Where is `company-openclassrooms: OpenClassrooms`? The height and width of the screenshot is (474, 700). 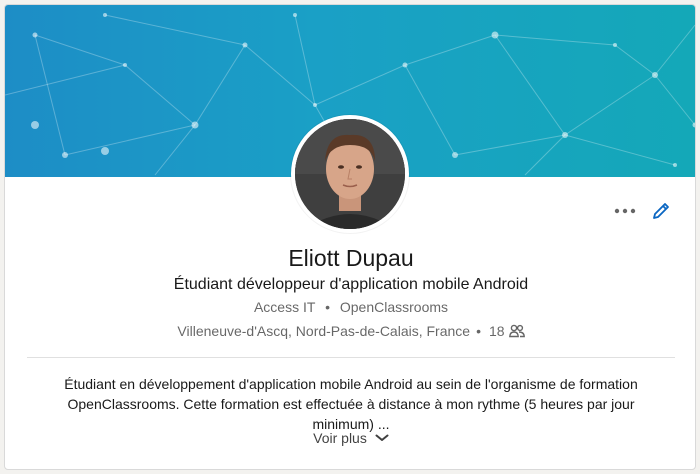 company-openclassrooms: OpenClassrooms is located at coordinates (394, 307).